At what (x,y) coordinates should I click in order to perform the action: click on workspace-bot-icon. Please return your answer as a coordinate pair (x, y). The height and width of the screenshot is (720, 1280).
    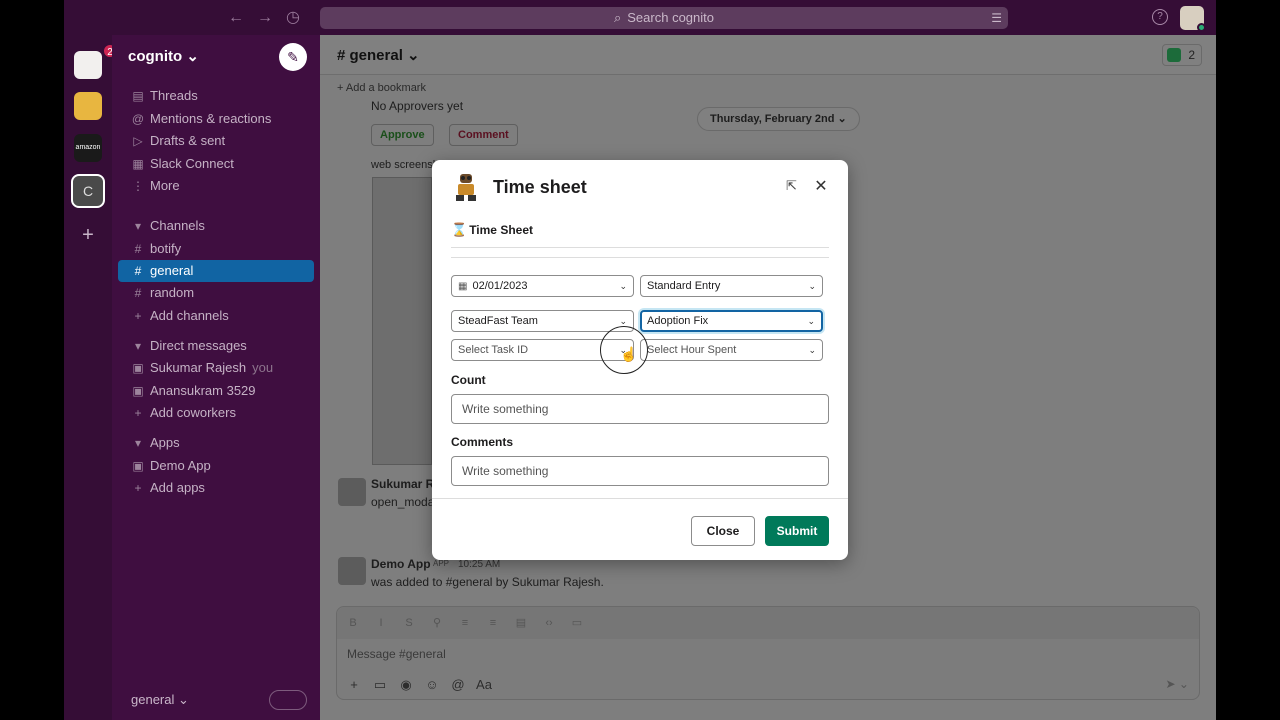
    Looking at the image, I should click on (88, 106).